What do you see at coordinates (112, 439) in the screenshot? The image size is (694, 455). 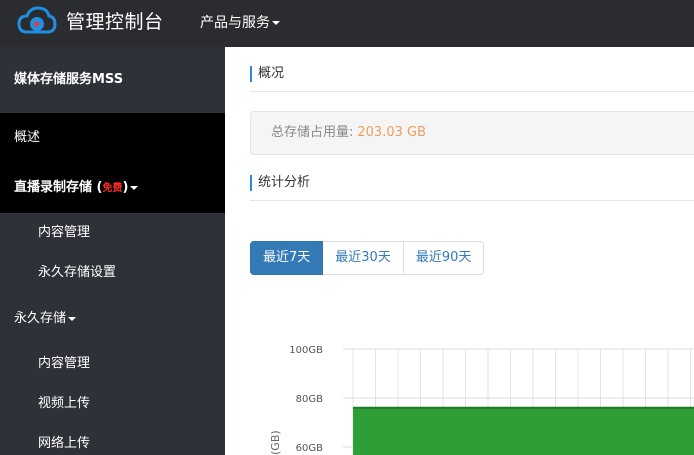 I see `sidebar-item-network-upload: 网络上传` at bounding box center [112, 439].